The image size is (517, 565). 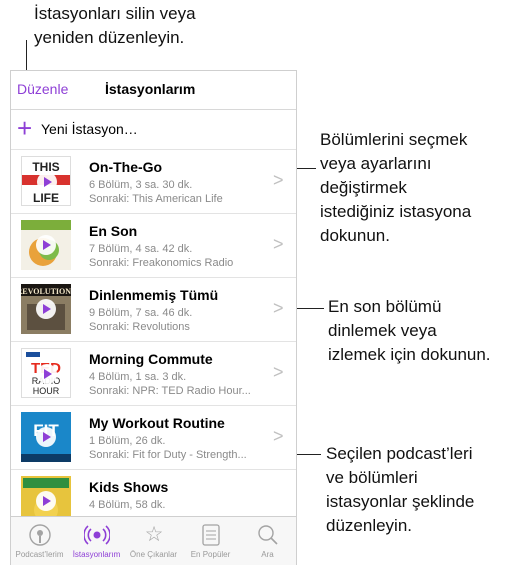 I want to click on station-next: Sonraki: This American Life, so click(x=156, y=199).